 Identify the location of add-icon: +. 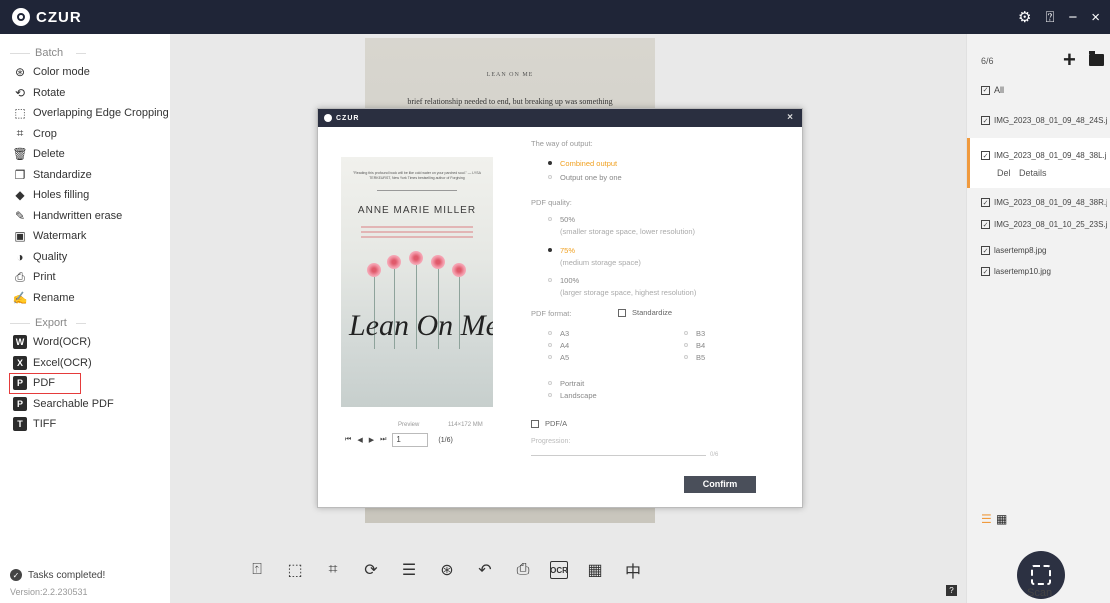
(1069, 60).